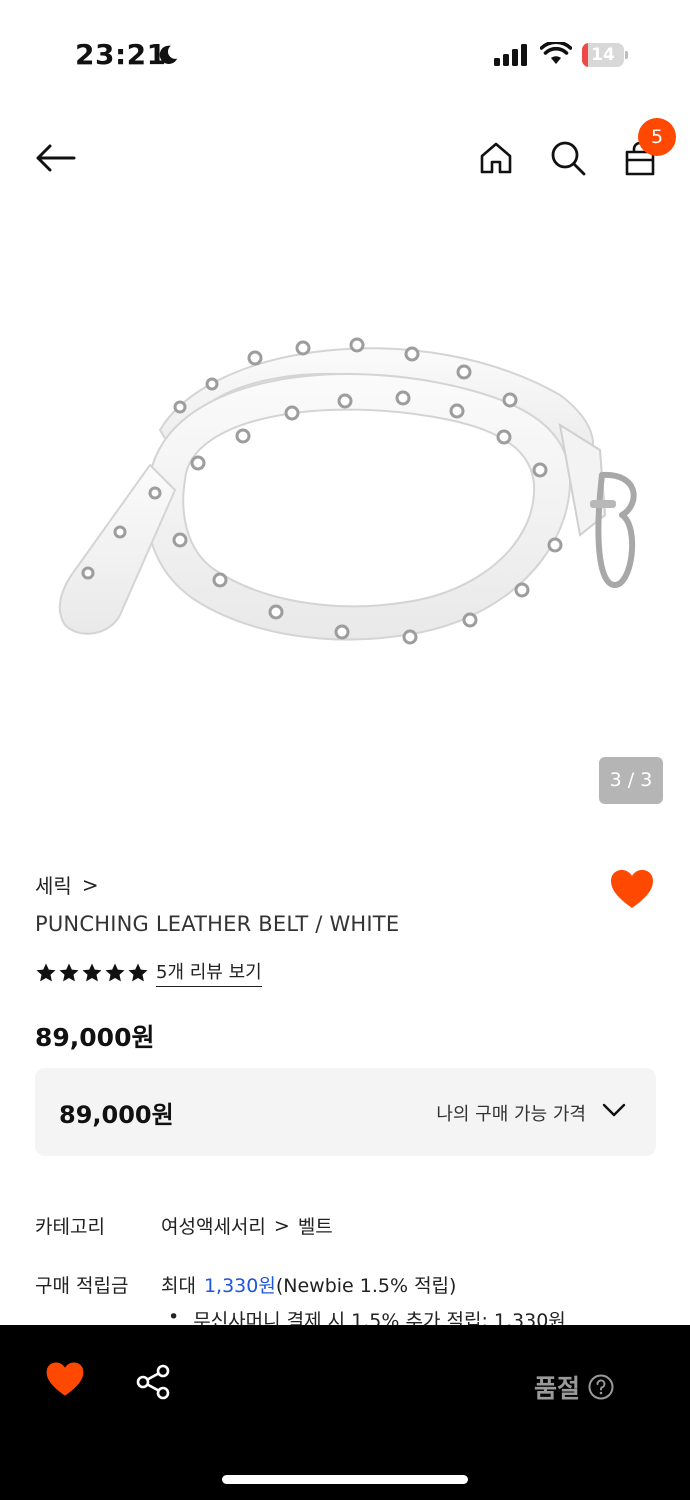 This screenshot has width=690, height=1500. What do you see at coordinates (153, 1382) in the screenshot?
I see `share-icon` at bounding box center [153, 1382].